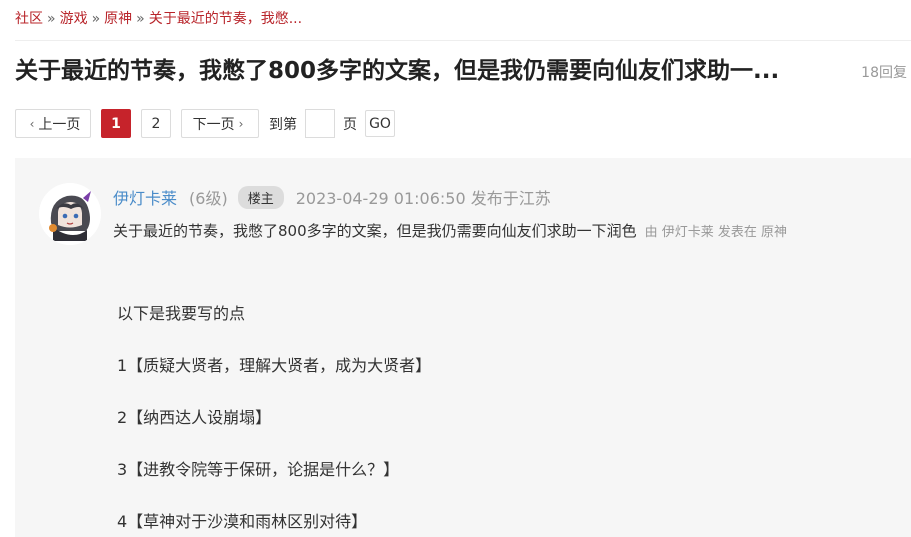 This screenshot has height=537, width=911. I want to click on breadcrumb-community: 社区, so click(29, 19).